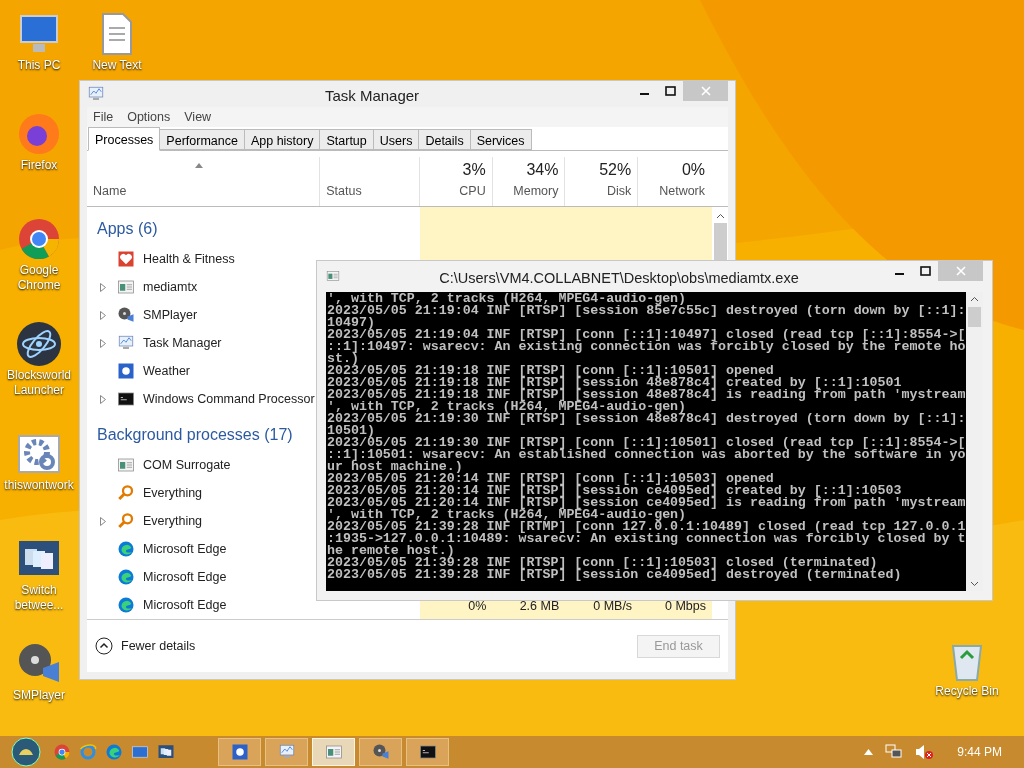 This screenshot has width=1024, height=768. I want to click on tab: Details, so click(444, 140).